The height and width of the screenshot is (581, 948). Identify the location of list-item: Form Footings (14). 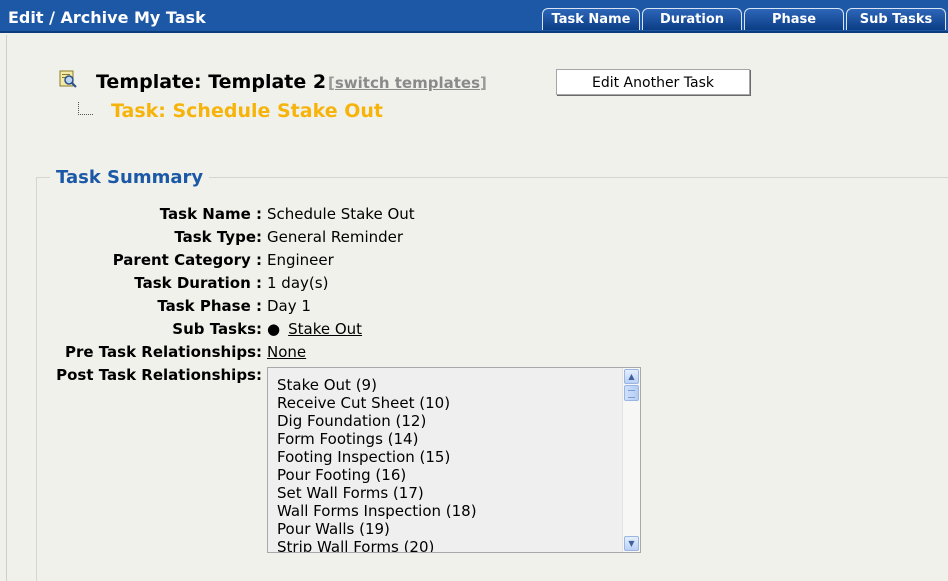
(458, 439).